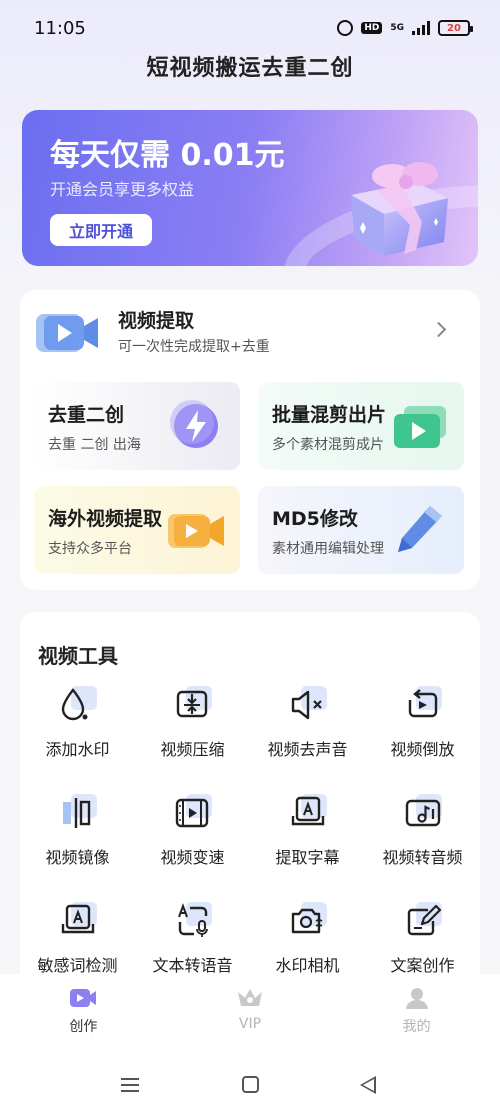 Image resolution: width=500 pixels, height=1118 pixels. What do you see at coordinates (250, 997) in the screenshot?
I see `crown-icon` at bounding box center [250, 997].